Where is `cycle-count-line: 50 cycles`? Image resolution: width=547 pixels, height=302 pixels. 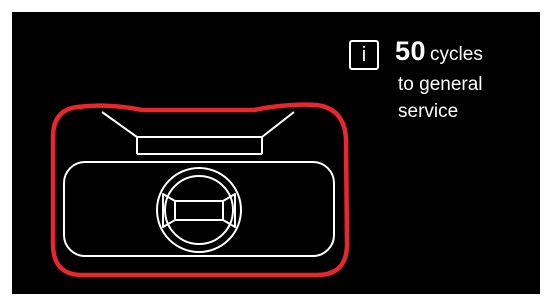 cycle-count-line: 50 cycles is located at coordinates (439, 51).